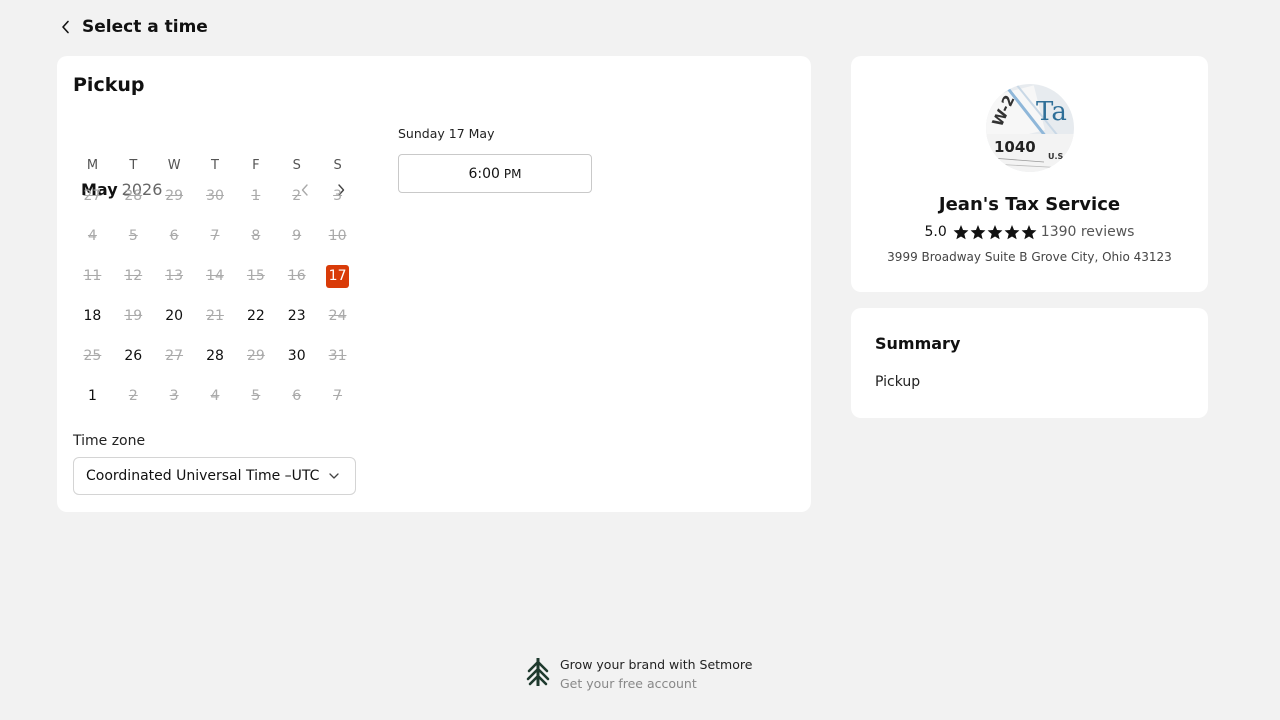 This screenshot has width=1280, height=720. I want to click on calendar-day-number: 1, so click(92, 396).